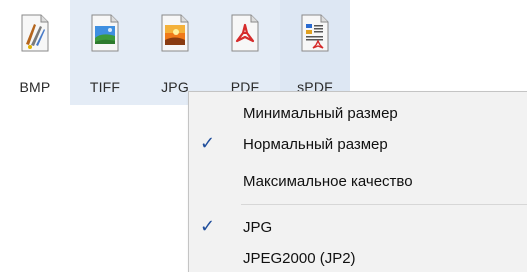  Describe the element at coordinates (105, 87) in the screenshot. I see `filetype-label: TIFF` at that location.